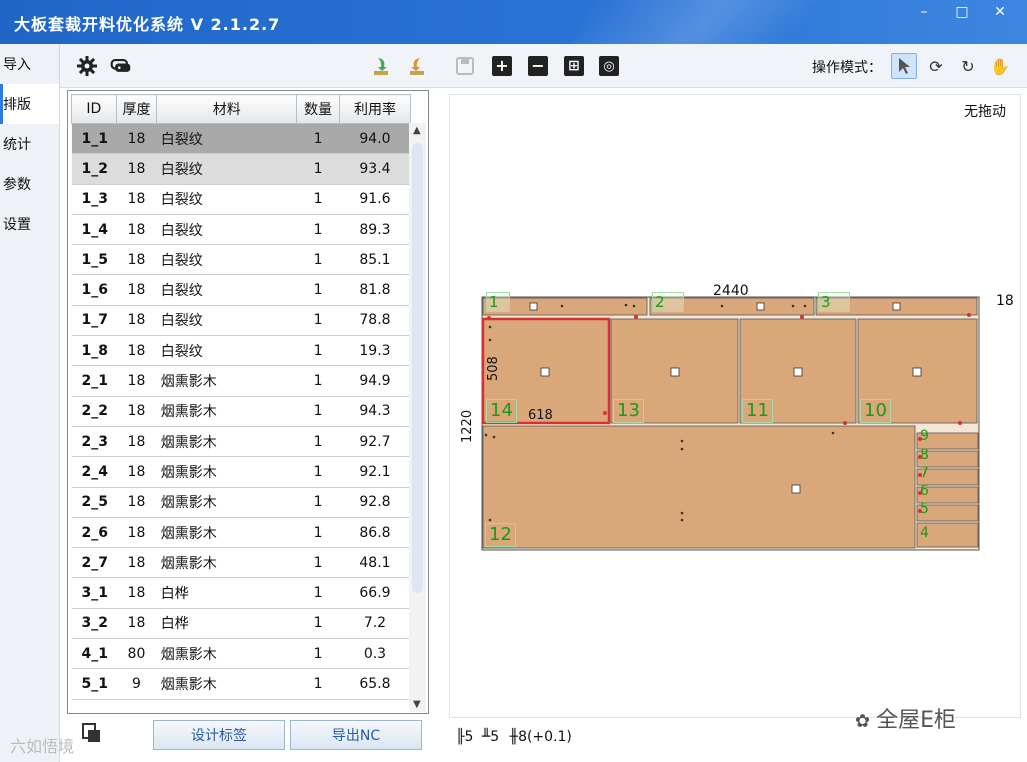  What do you see at coordinates (834, 302) in the screenshot?
I see `part-label-3: 3` at bounding box center [834, 302].